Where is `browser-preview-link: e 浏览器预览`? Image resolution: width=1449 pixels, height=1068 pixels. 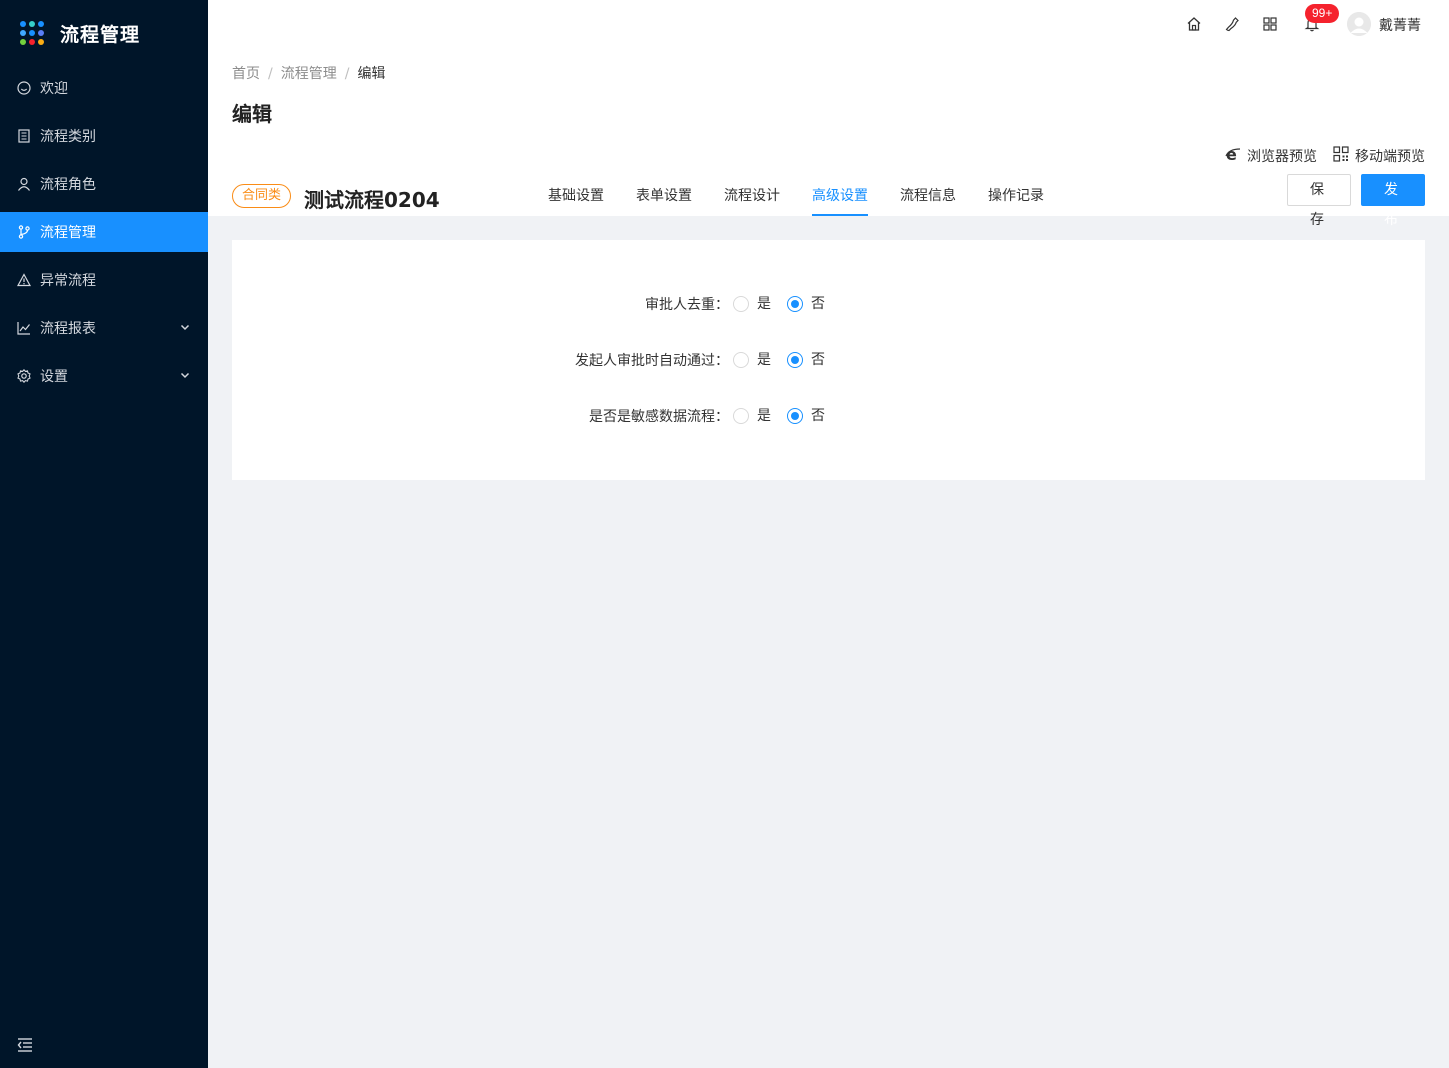 browser-preview-link: e 浏览器预览 is located at coordinates (1271, 155).